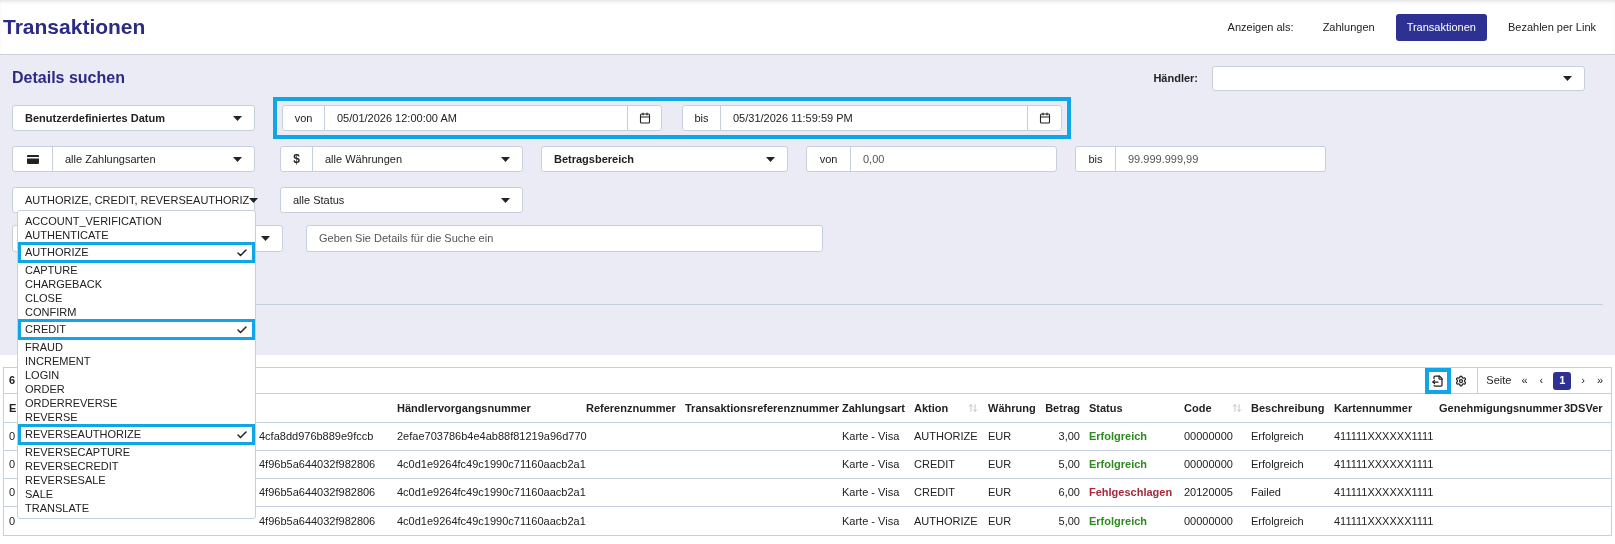 The height and width of the screenshot is (544, 1615). Describe the element at coordinates (762, 408) in the screenshot. I see `column-header: Transaktionsreferenznummer` at that location.